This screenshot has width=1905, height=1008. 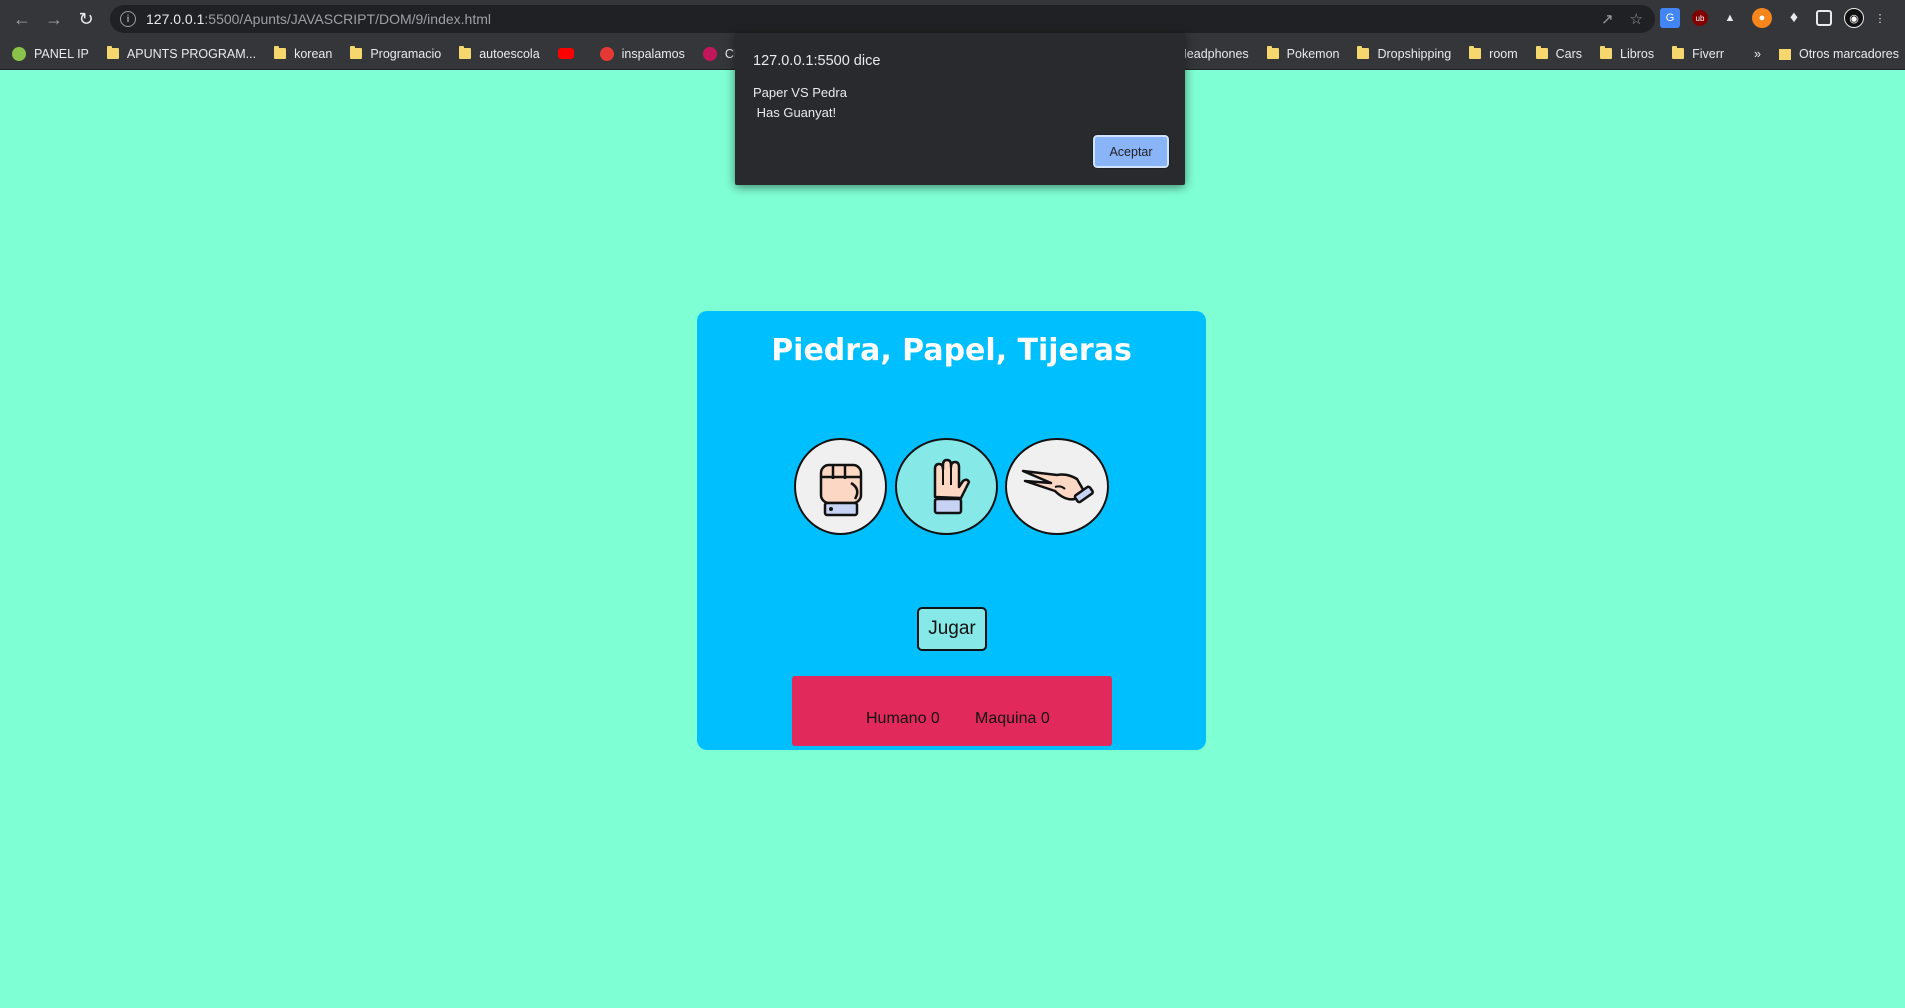 I want to click on bookmark-star-icon: ☆, so click(x=1636, y=19).